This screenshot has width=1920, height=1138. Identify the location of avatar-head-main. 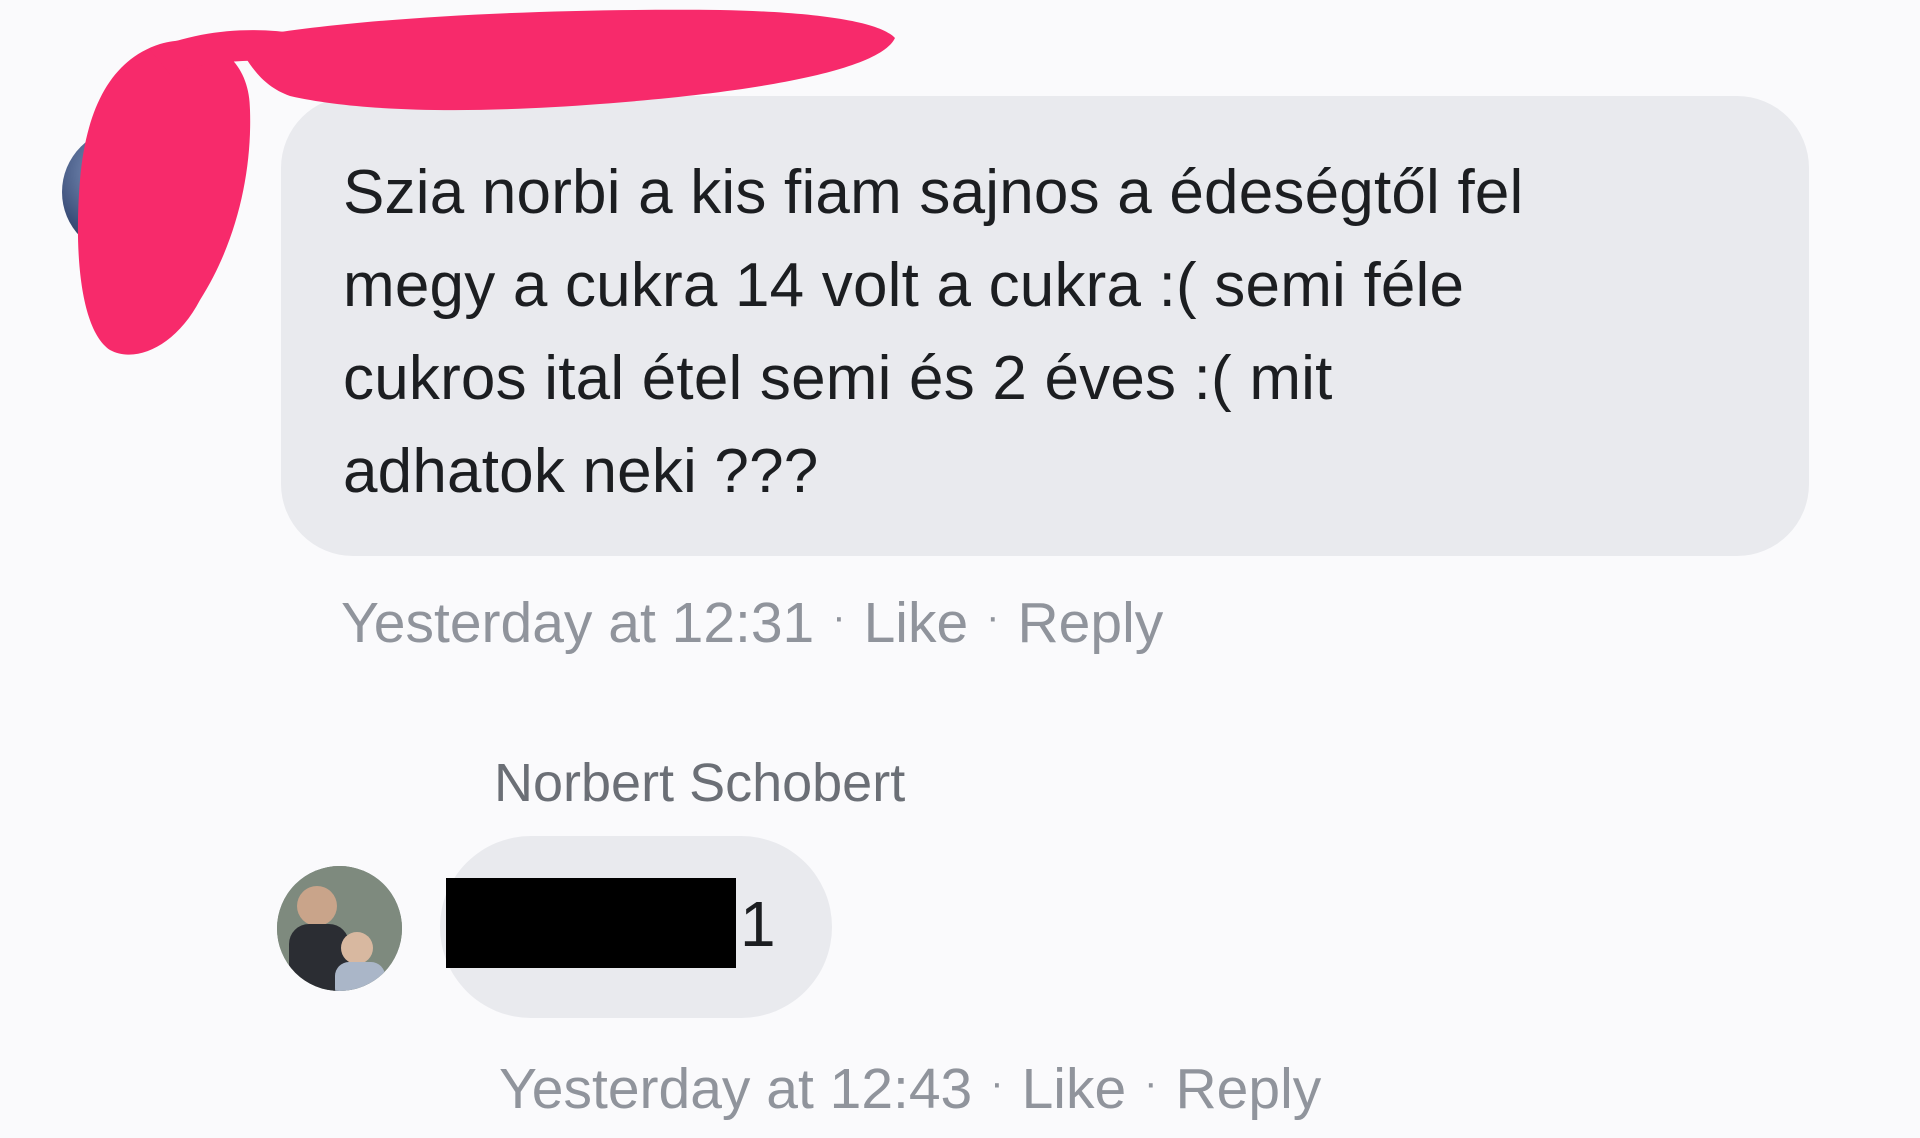
(317, 906).